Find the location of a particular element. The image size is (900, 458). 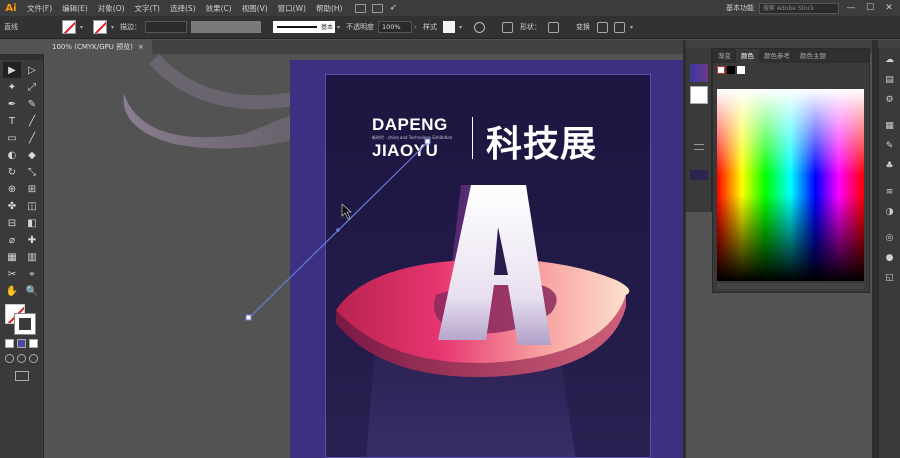

draw-inside-icon is located at coordinates (33, 358).